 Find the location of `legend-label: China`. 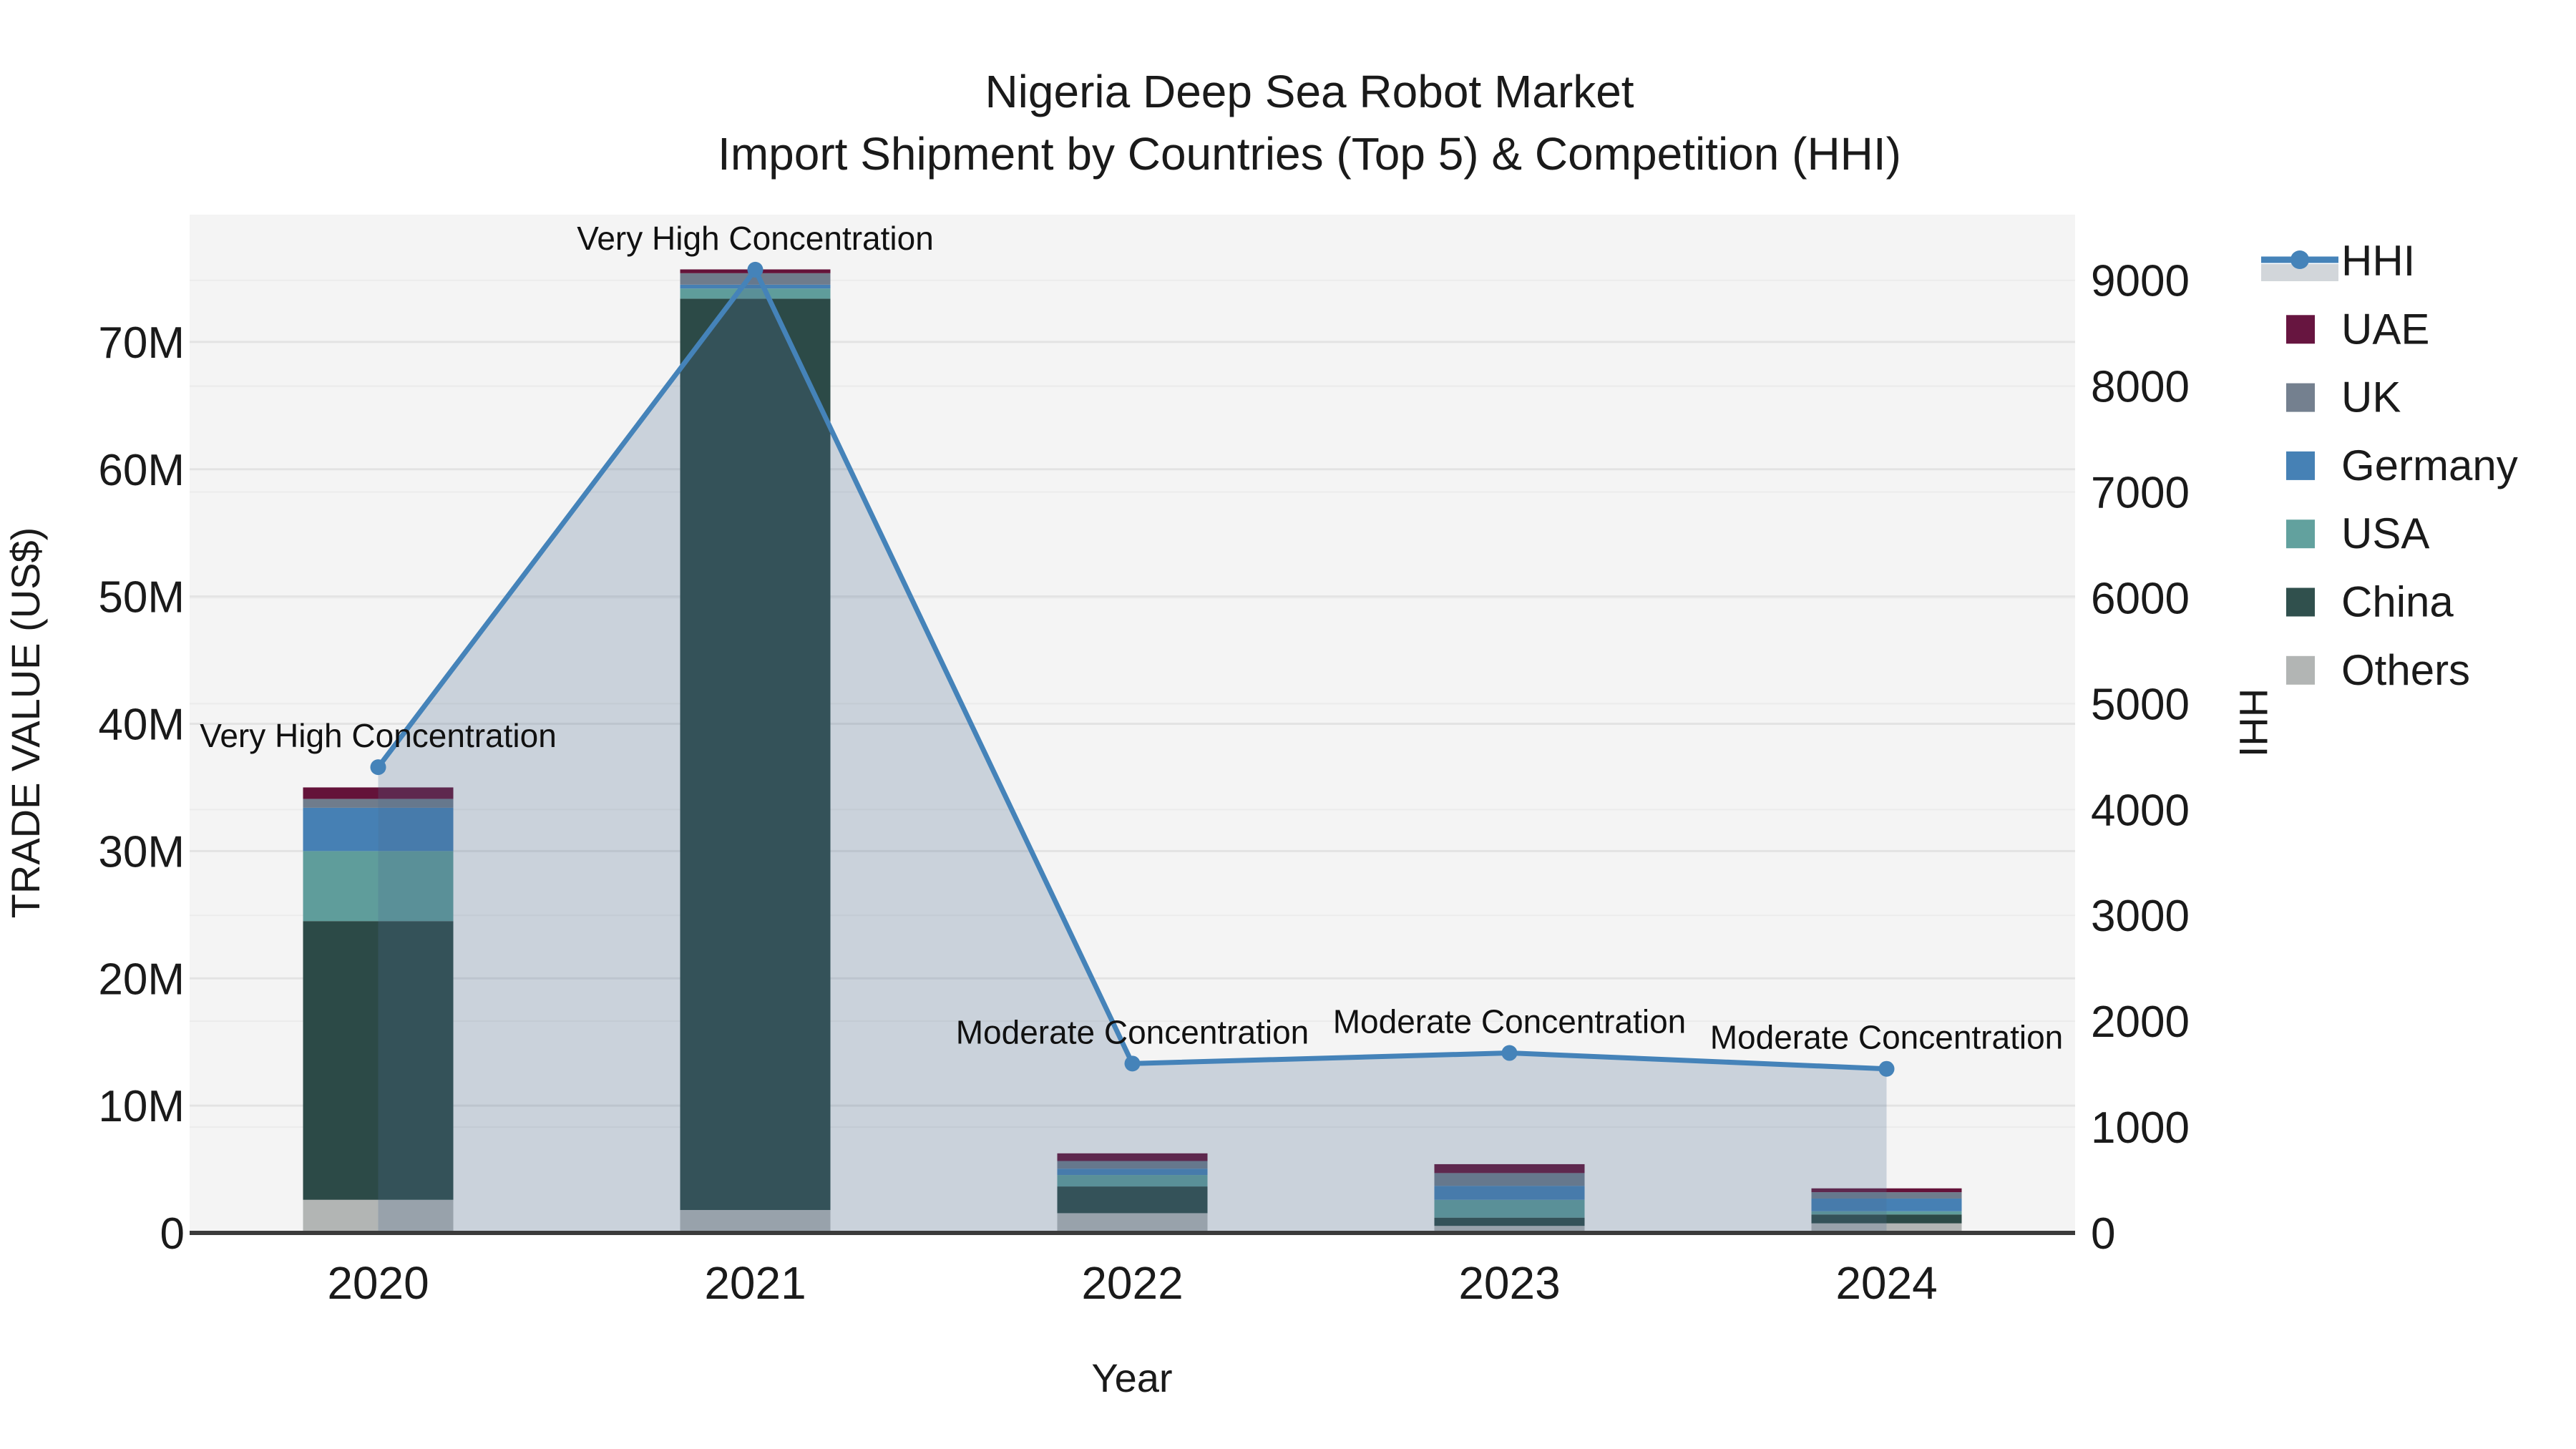

legend-label: China is located at coordinates (2397, 602).